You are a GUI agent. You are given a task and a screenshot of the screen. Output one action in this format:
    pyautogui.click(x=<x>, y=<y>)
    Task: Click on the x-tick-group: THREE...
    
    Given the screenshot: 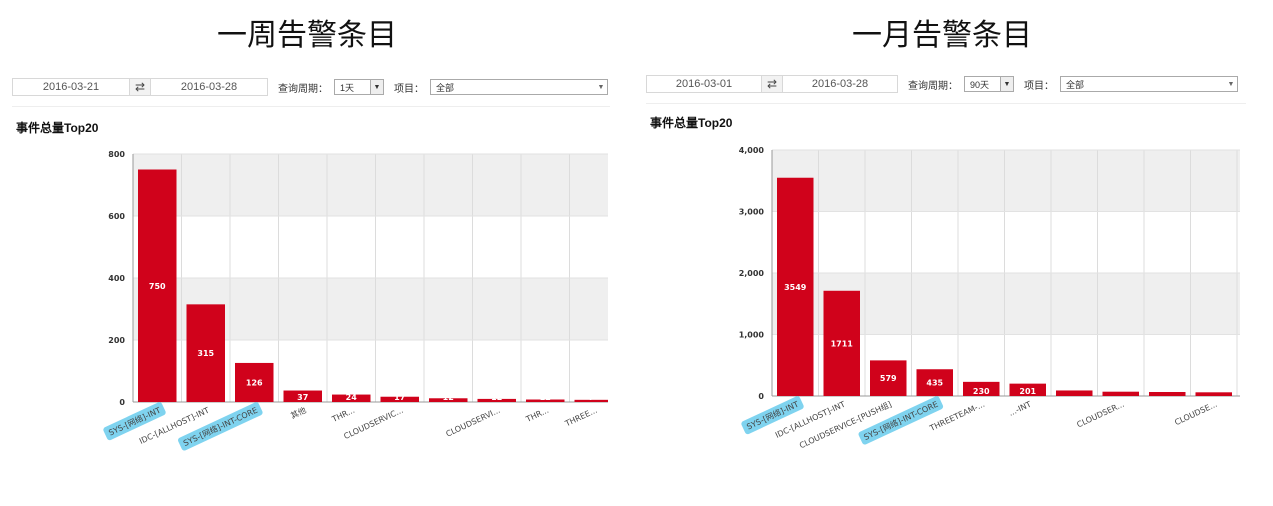 What is the action you would take?
    pyautogui.click(x=581, y=417)
    